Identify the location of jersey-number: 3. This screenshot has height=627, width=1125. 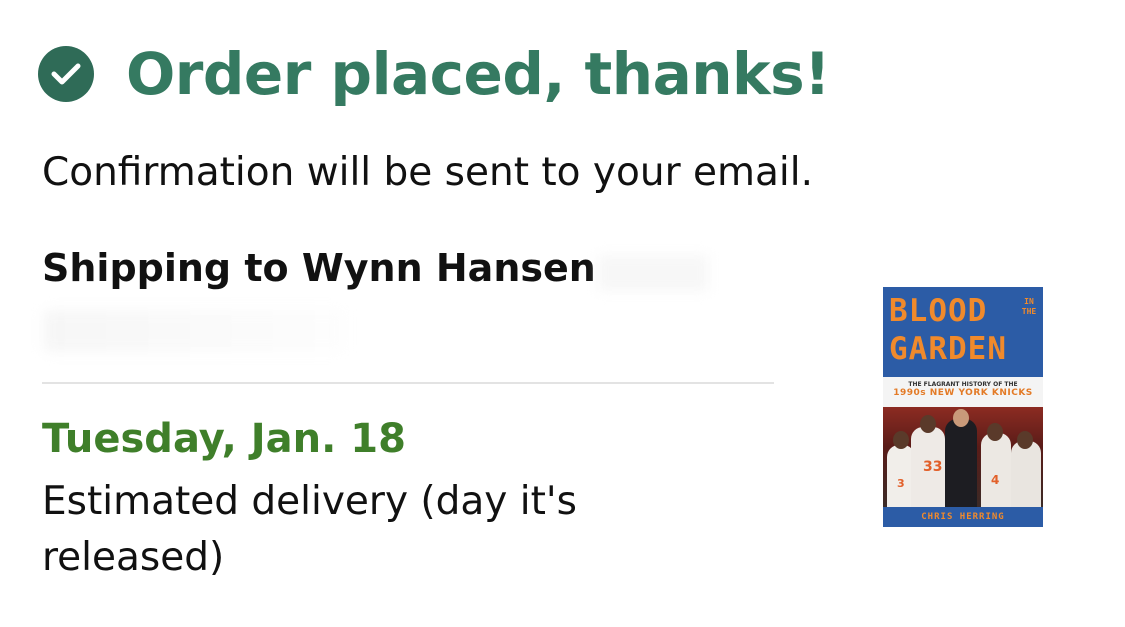
(901, 483).